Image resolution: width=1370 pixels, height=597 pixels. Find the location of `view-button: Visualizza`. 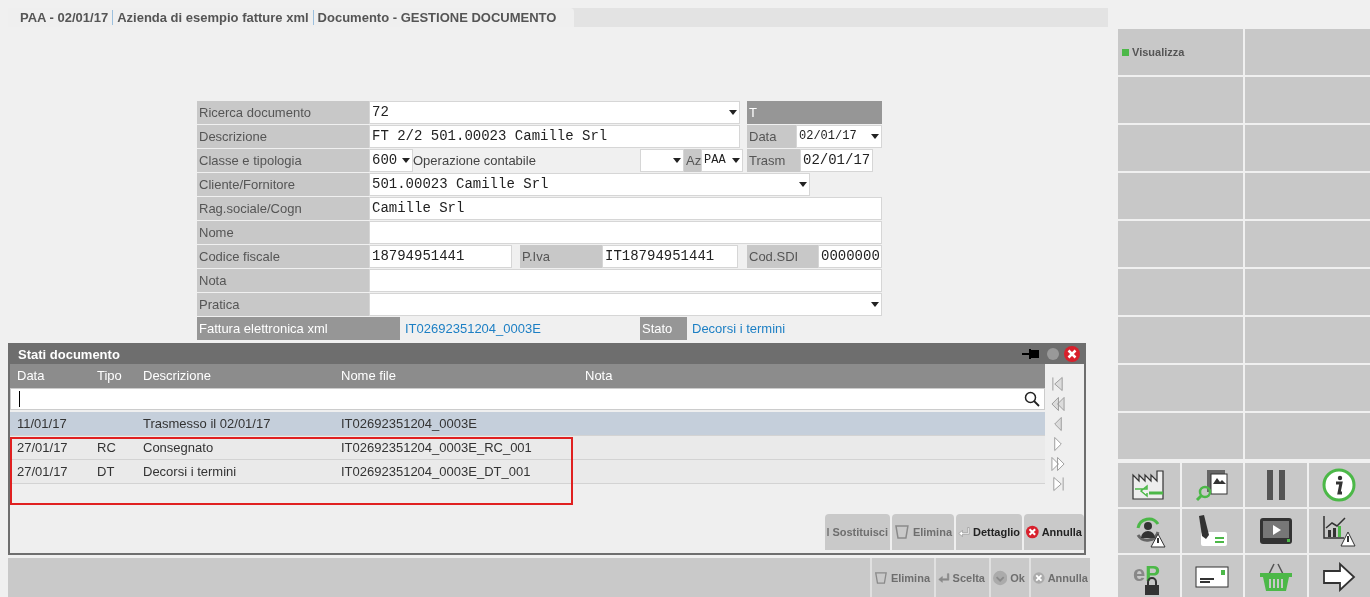

view-button: Visualizza is located at coordinates (1180, 52).